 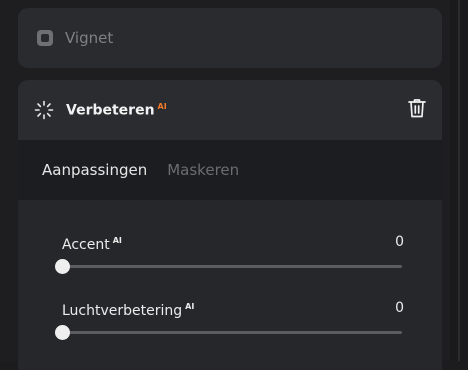 I want to click on enhance-header: Verbeteren AI, so click(x=230, y=110).